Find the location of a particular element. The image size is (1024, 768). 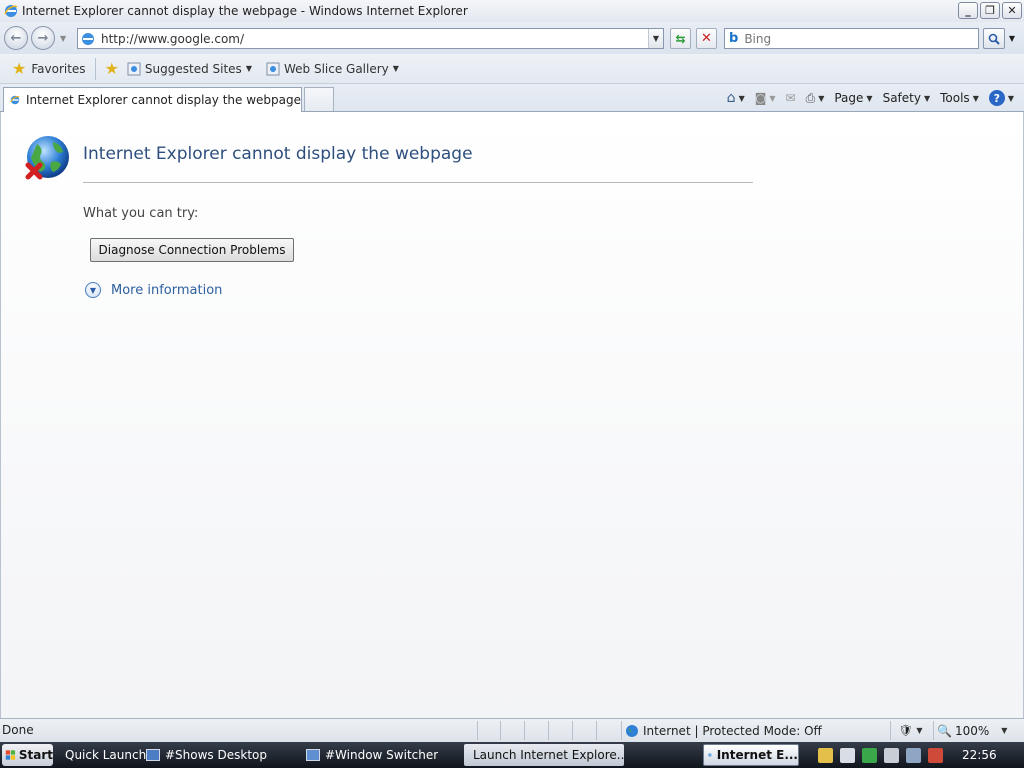

close-button: ✕ is located at coordinates (1012, 10).